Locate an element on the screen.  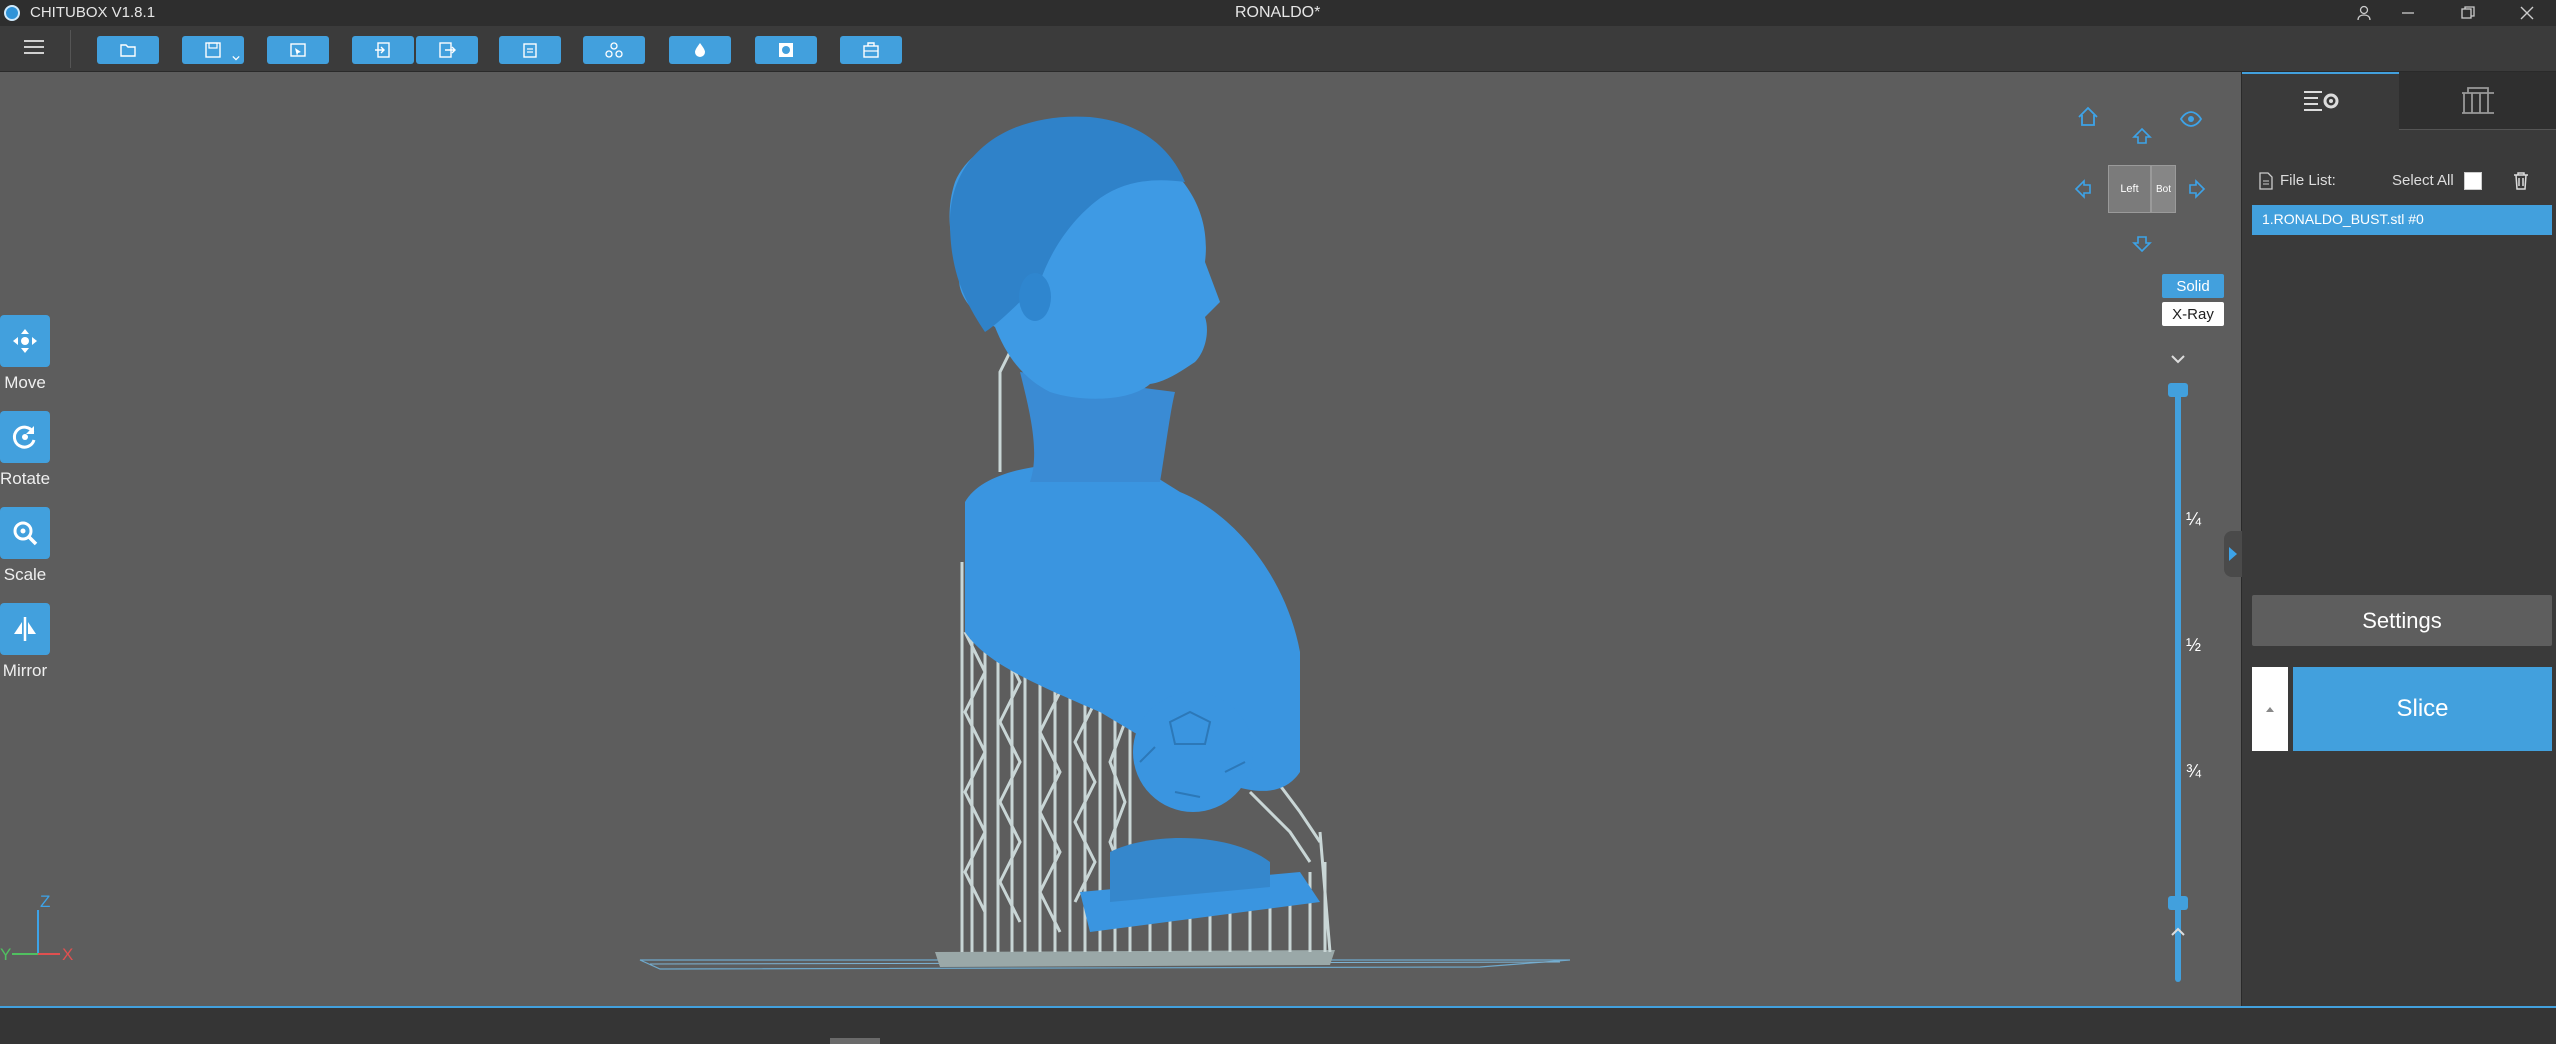
app-logo-icon is located at coordinates (12, 13).